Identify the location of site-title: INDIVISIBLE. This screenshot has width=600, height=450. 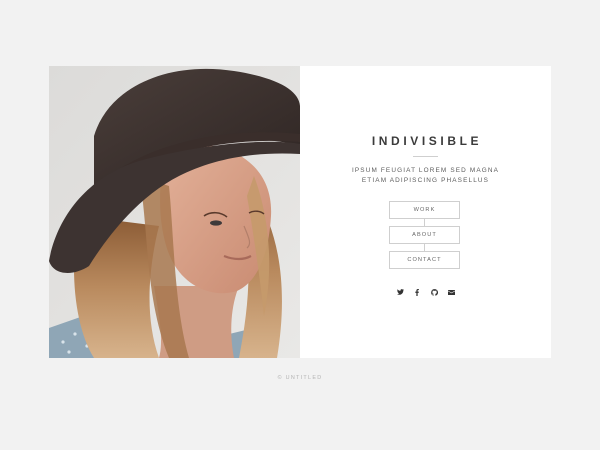
(427, 141).